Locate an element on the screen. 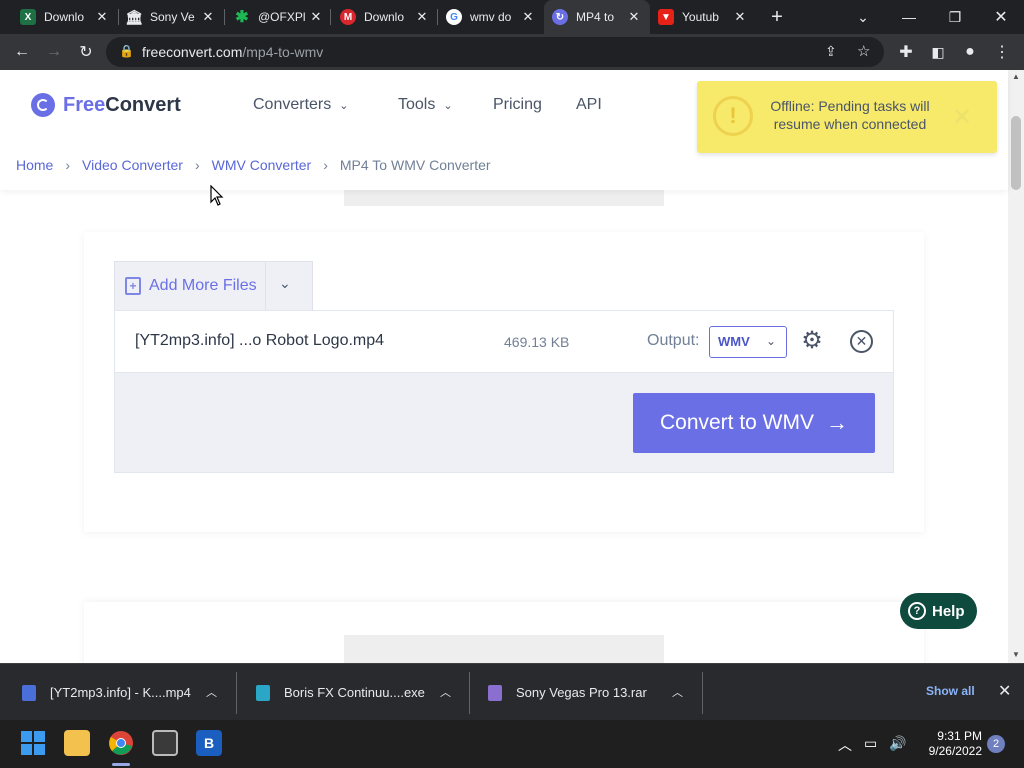 Image resolution: width=1024 pixels, height=768 pixels. download-item: Boris FX Continuu....exe ︿ is located at coordinates (362, 692).